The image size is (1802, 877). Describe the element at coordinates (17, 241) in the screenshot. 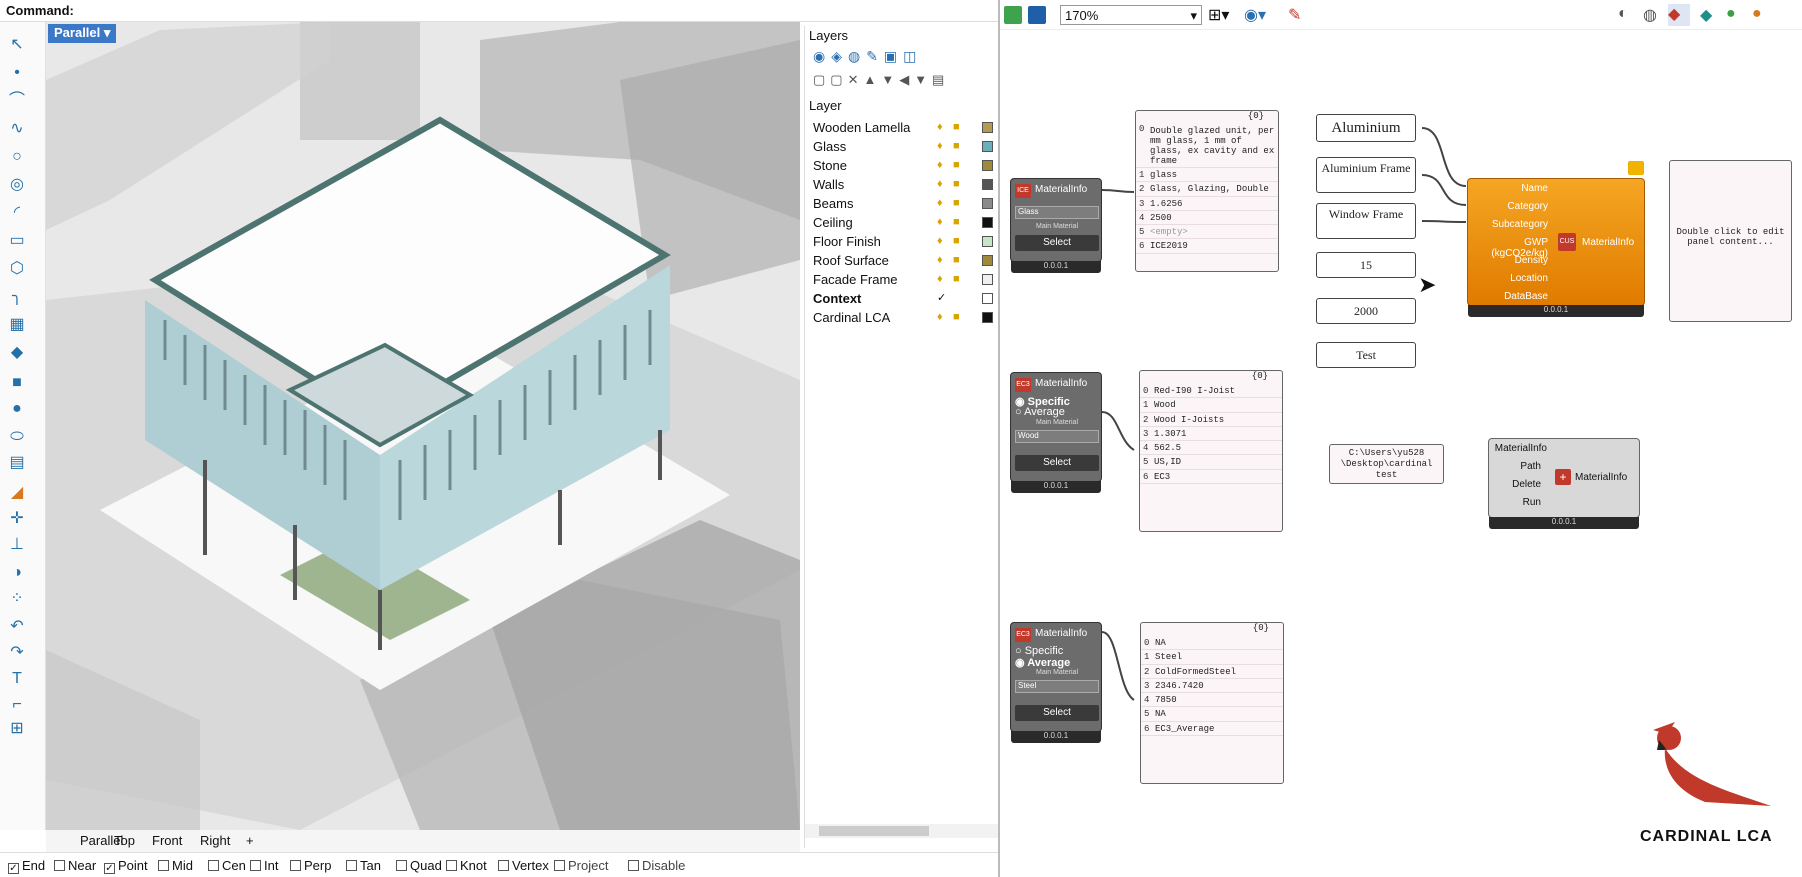

I see `rectangle-icon: ▭` at that location.